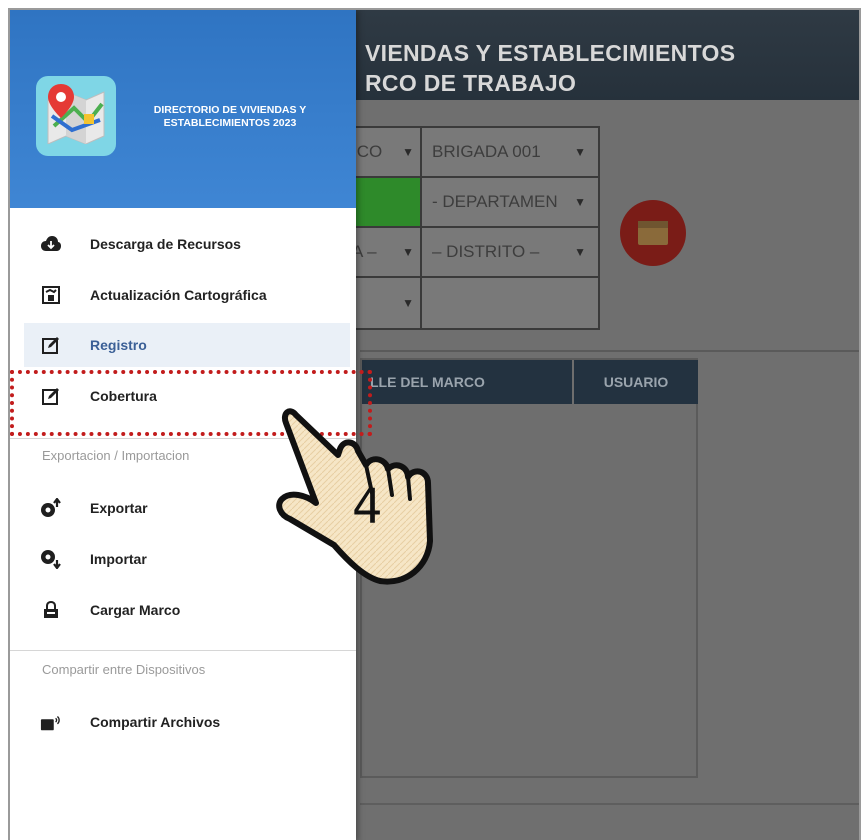 Image resolution: width=863 pixels, height=840 pixels. What do you see at coordinates (51, 722) in the screenshot?
I see `share-files-icon` at bounding box center [51, 722].